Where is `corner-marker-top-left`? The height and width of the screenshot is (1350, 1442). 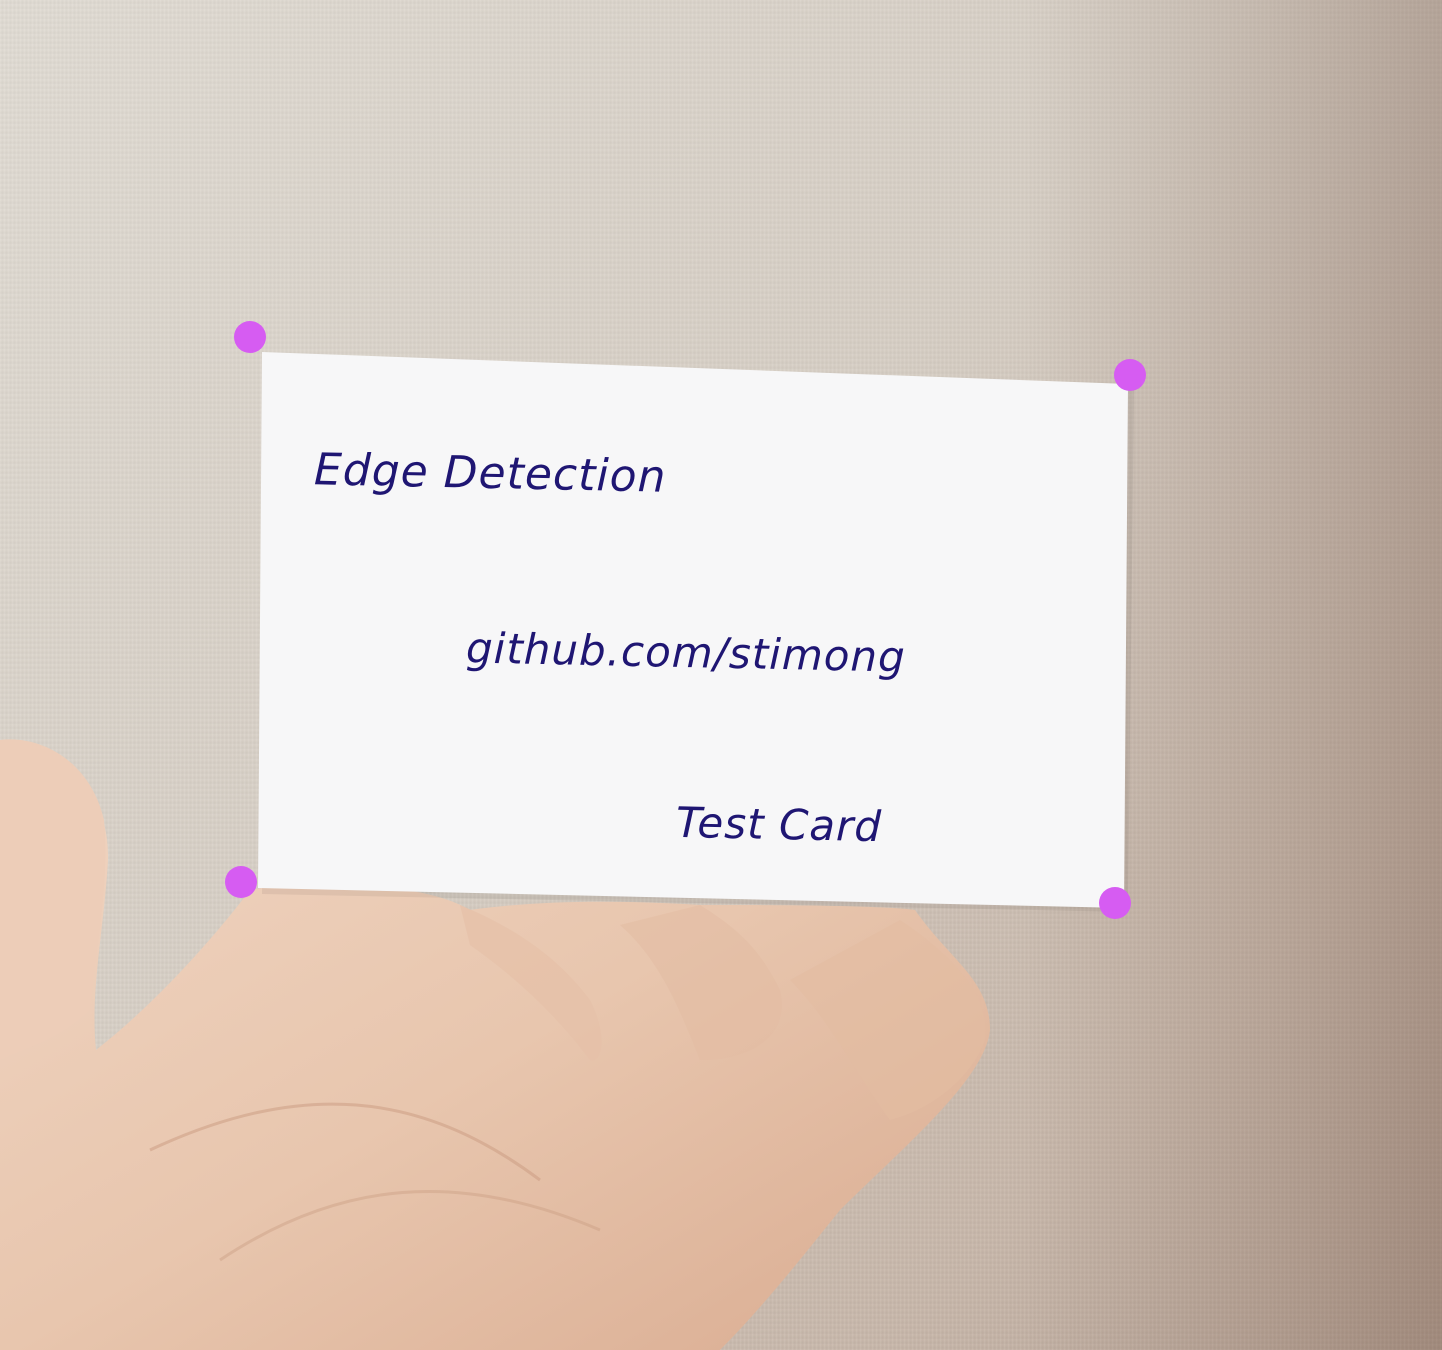
corner-marker-top-left is located at coordinates (250, 337).